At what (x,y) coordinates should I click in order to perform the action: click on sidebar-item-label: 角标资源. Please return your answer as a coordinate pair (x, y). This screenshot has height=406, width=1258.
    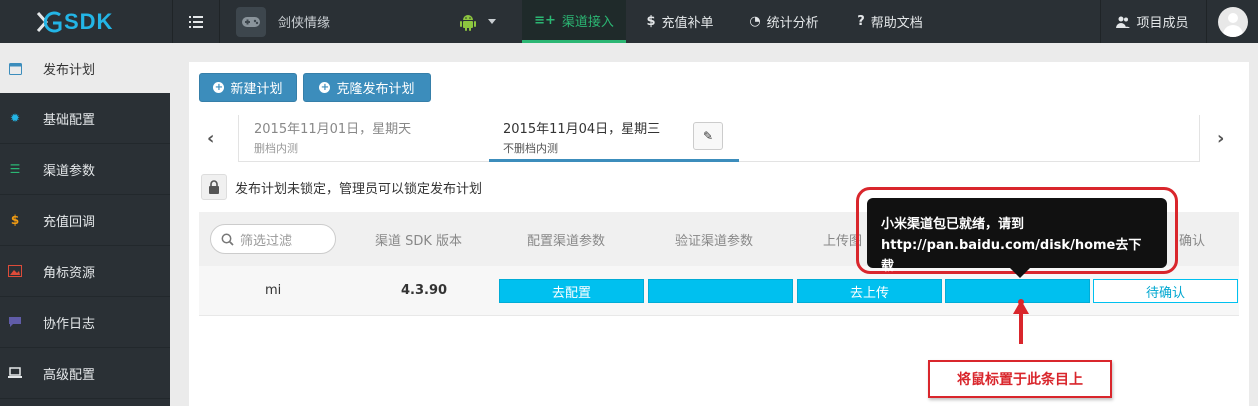
    Looking at the image, I should click on (69, 273).